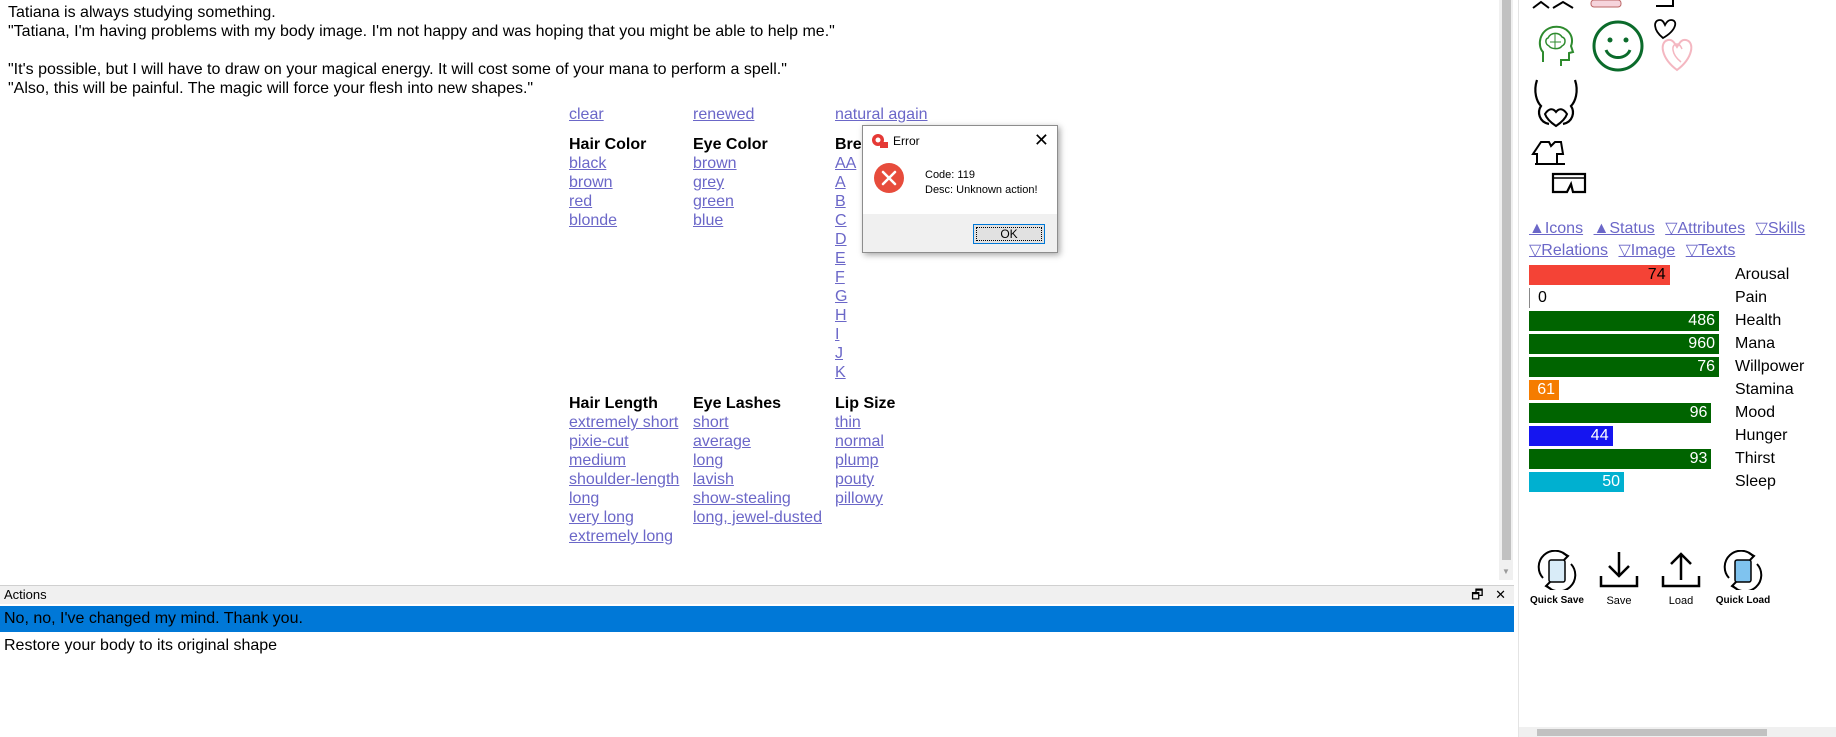  Describe the element at coordinates (624, 536) in the screenshot. I see `hair-length-option: extremely long` at that location.